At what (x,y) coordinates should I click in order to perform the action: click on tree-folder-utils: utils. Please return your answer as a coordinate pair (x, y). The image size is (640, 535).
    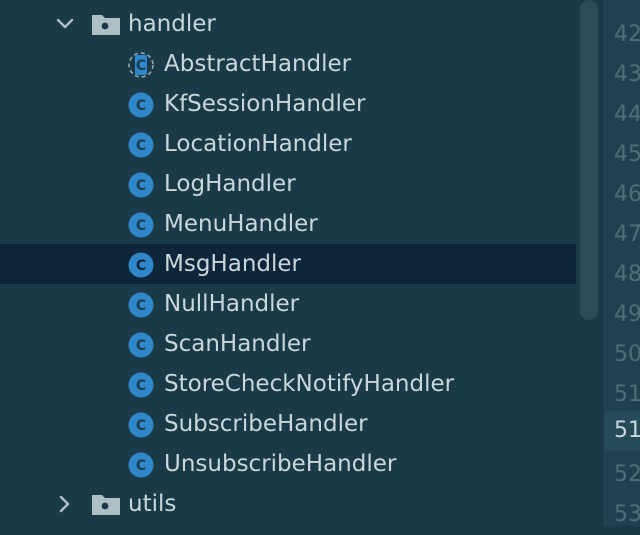
    Looking at the image, I should click on (288, 504).